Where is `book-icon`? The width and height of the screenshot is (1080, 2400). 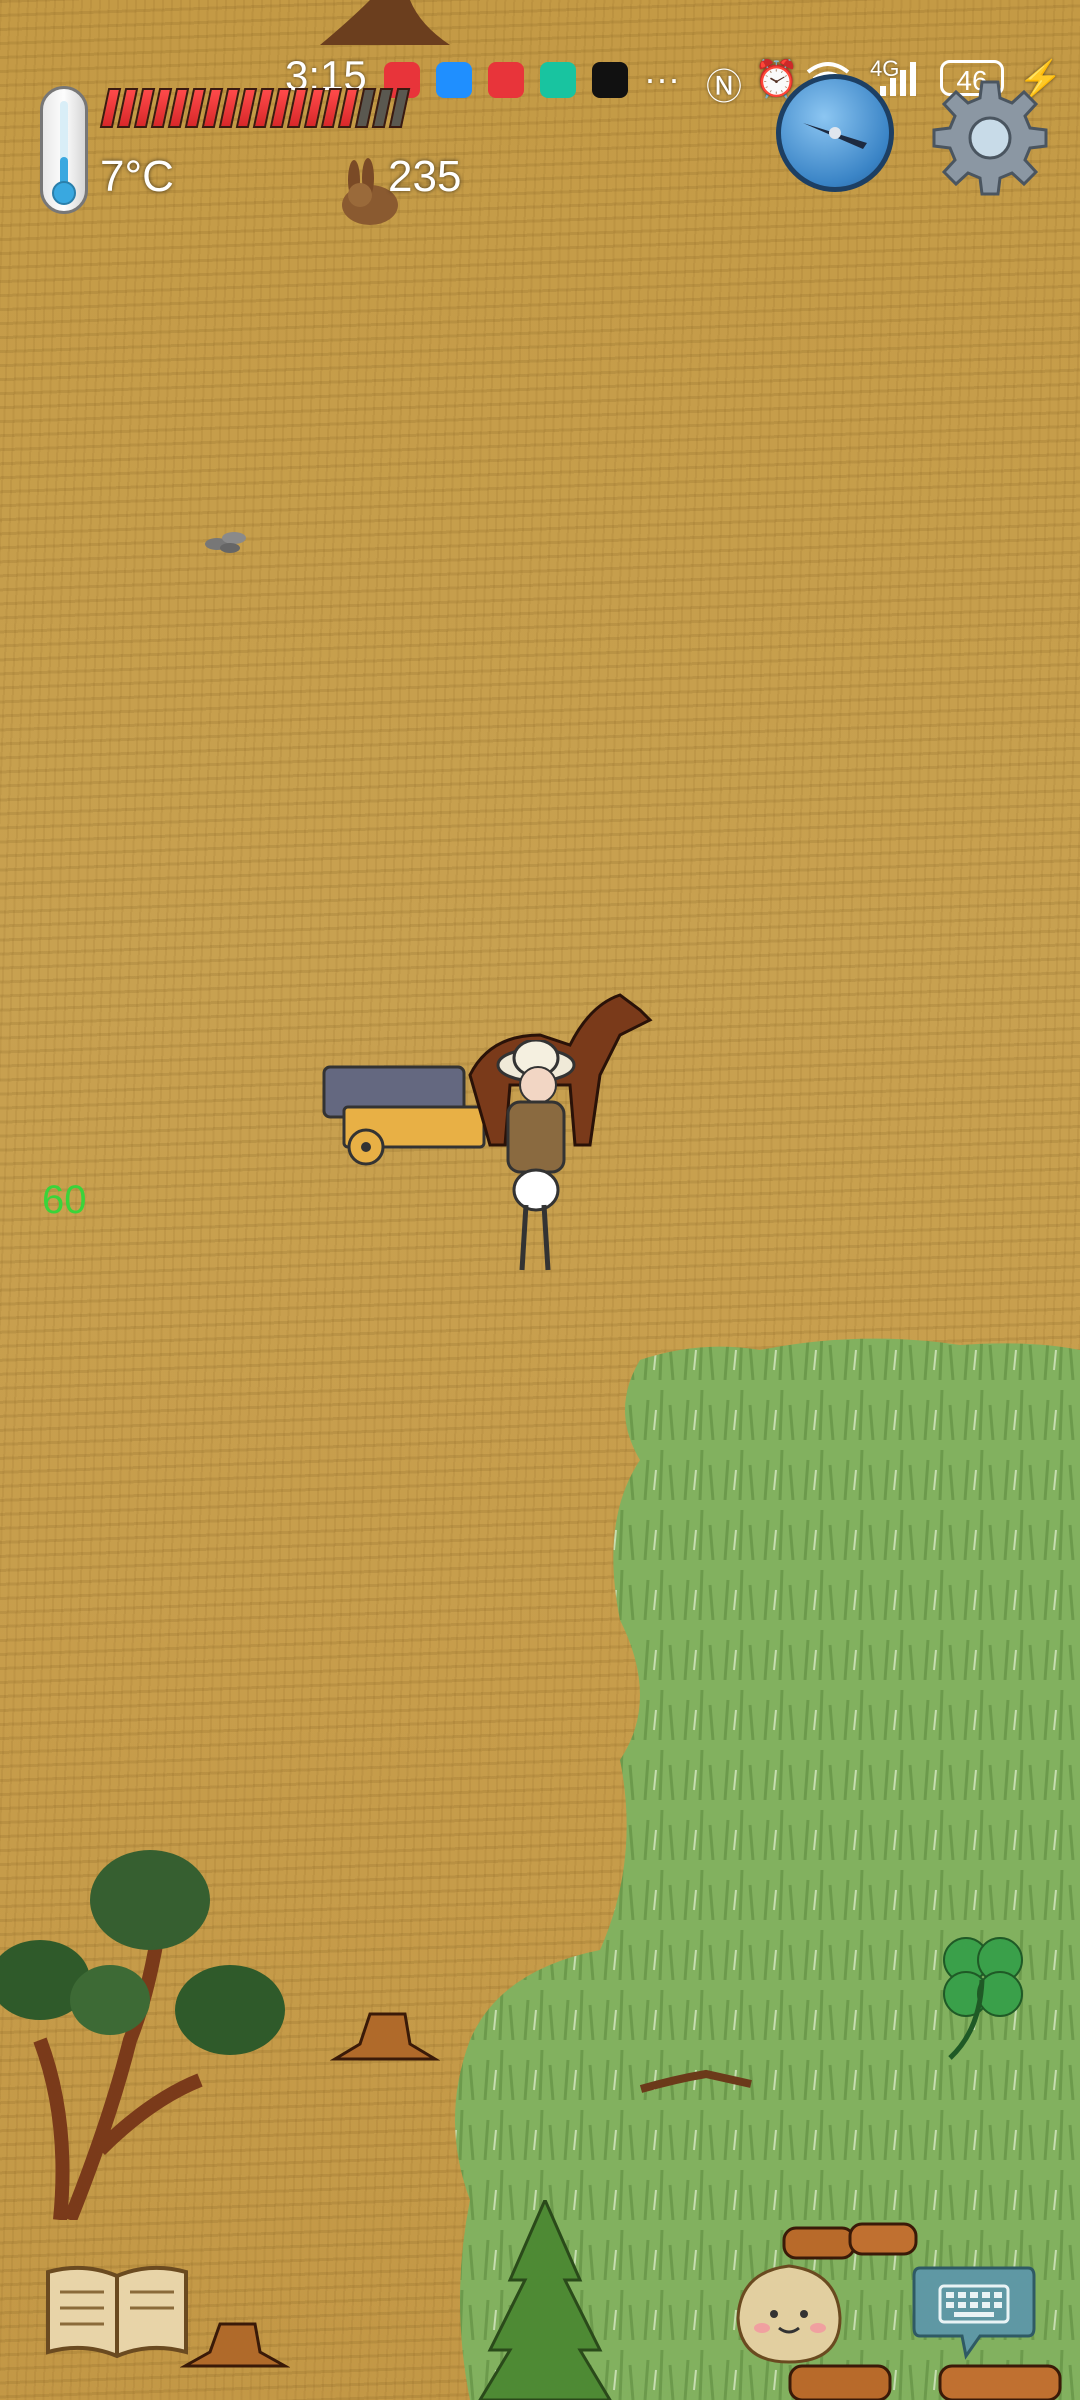 book-icon is located at coordinates (117, 2310).